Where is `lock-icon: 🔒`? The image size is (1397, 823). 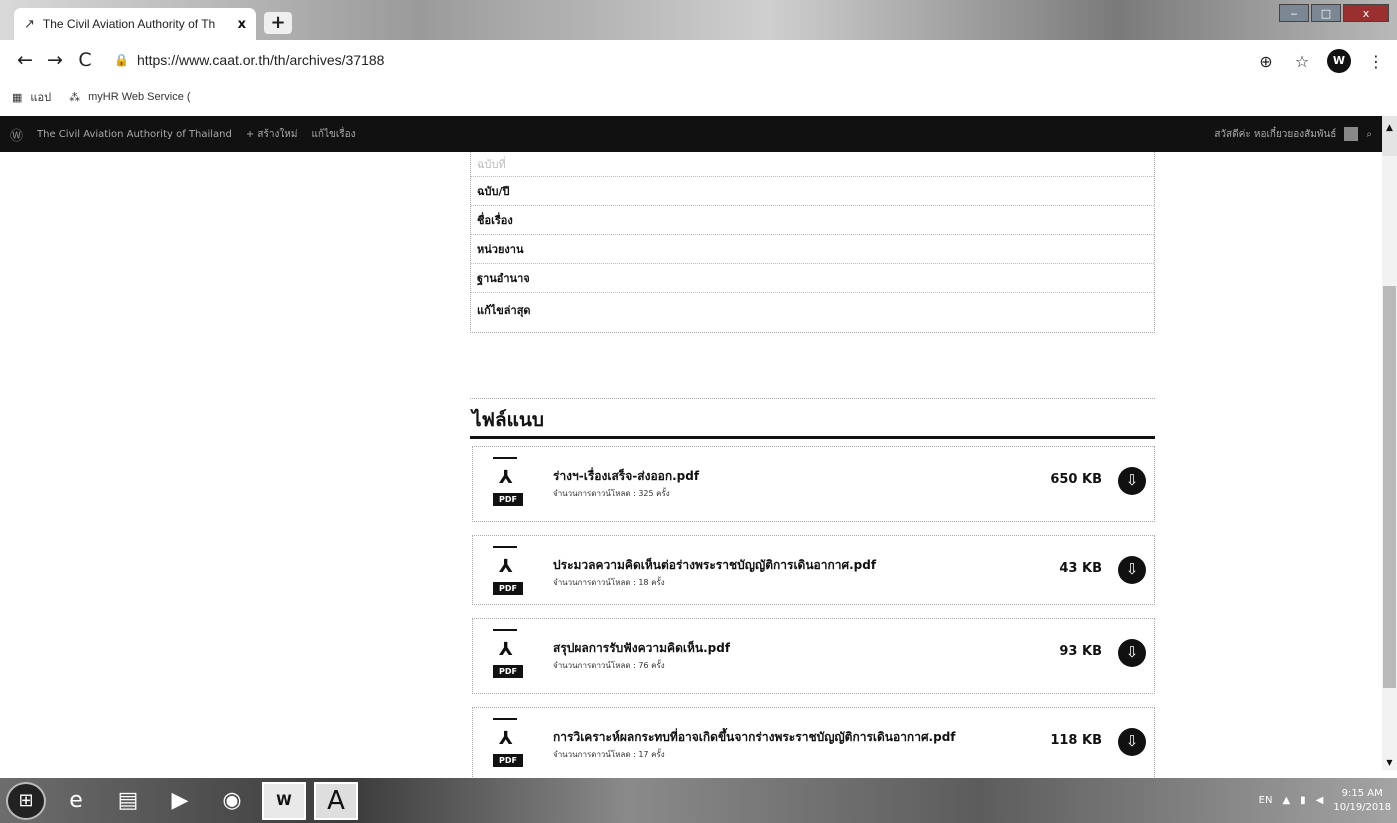
lock-icon: 🔒 is located at coordinates (121, 60).